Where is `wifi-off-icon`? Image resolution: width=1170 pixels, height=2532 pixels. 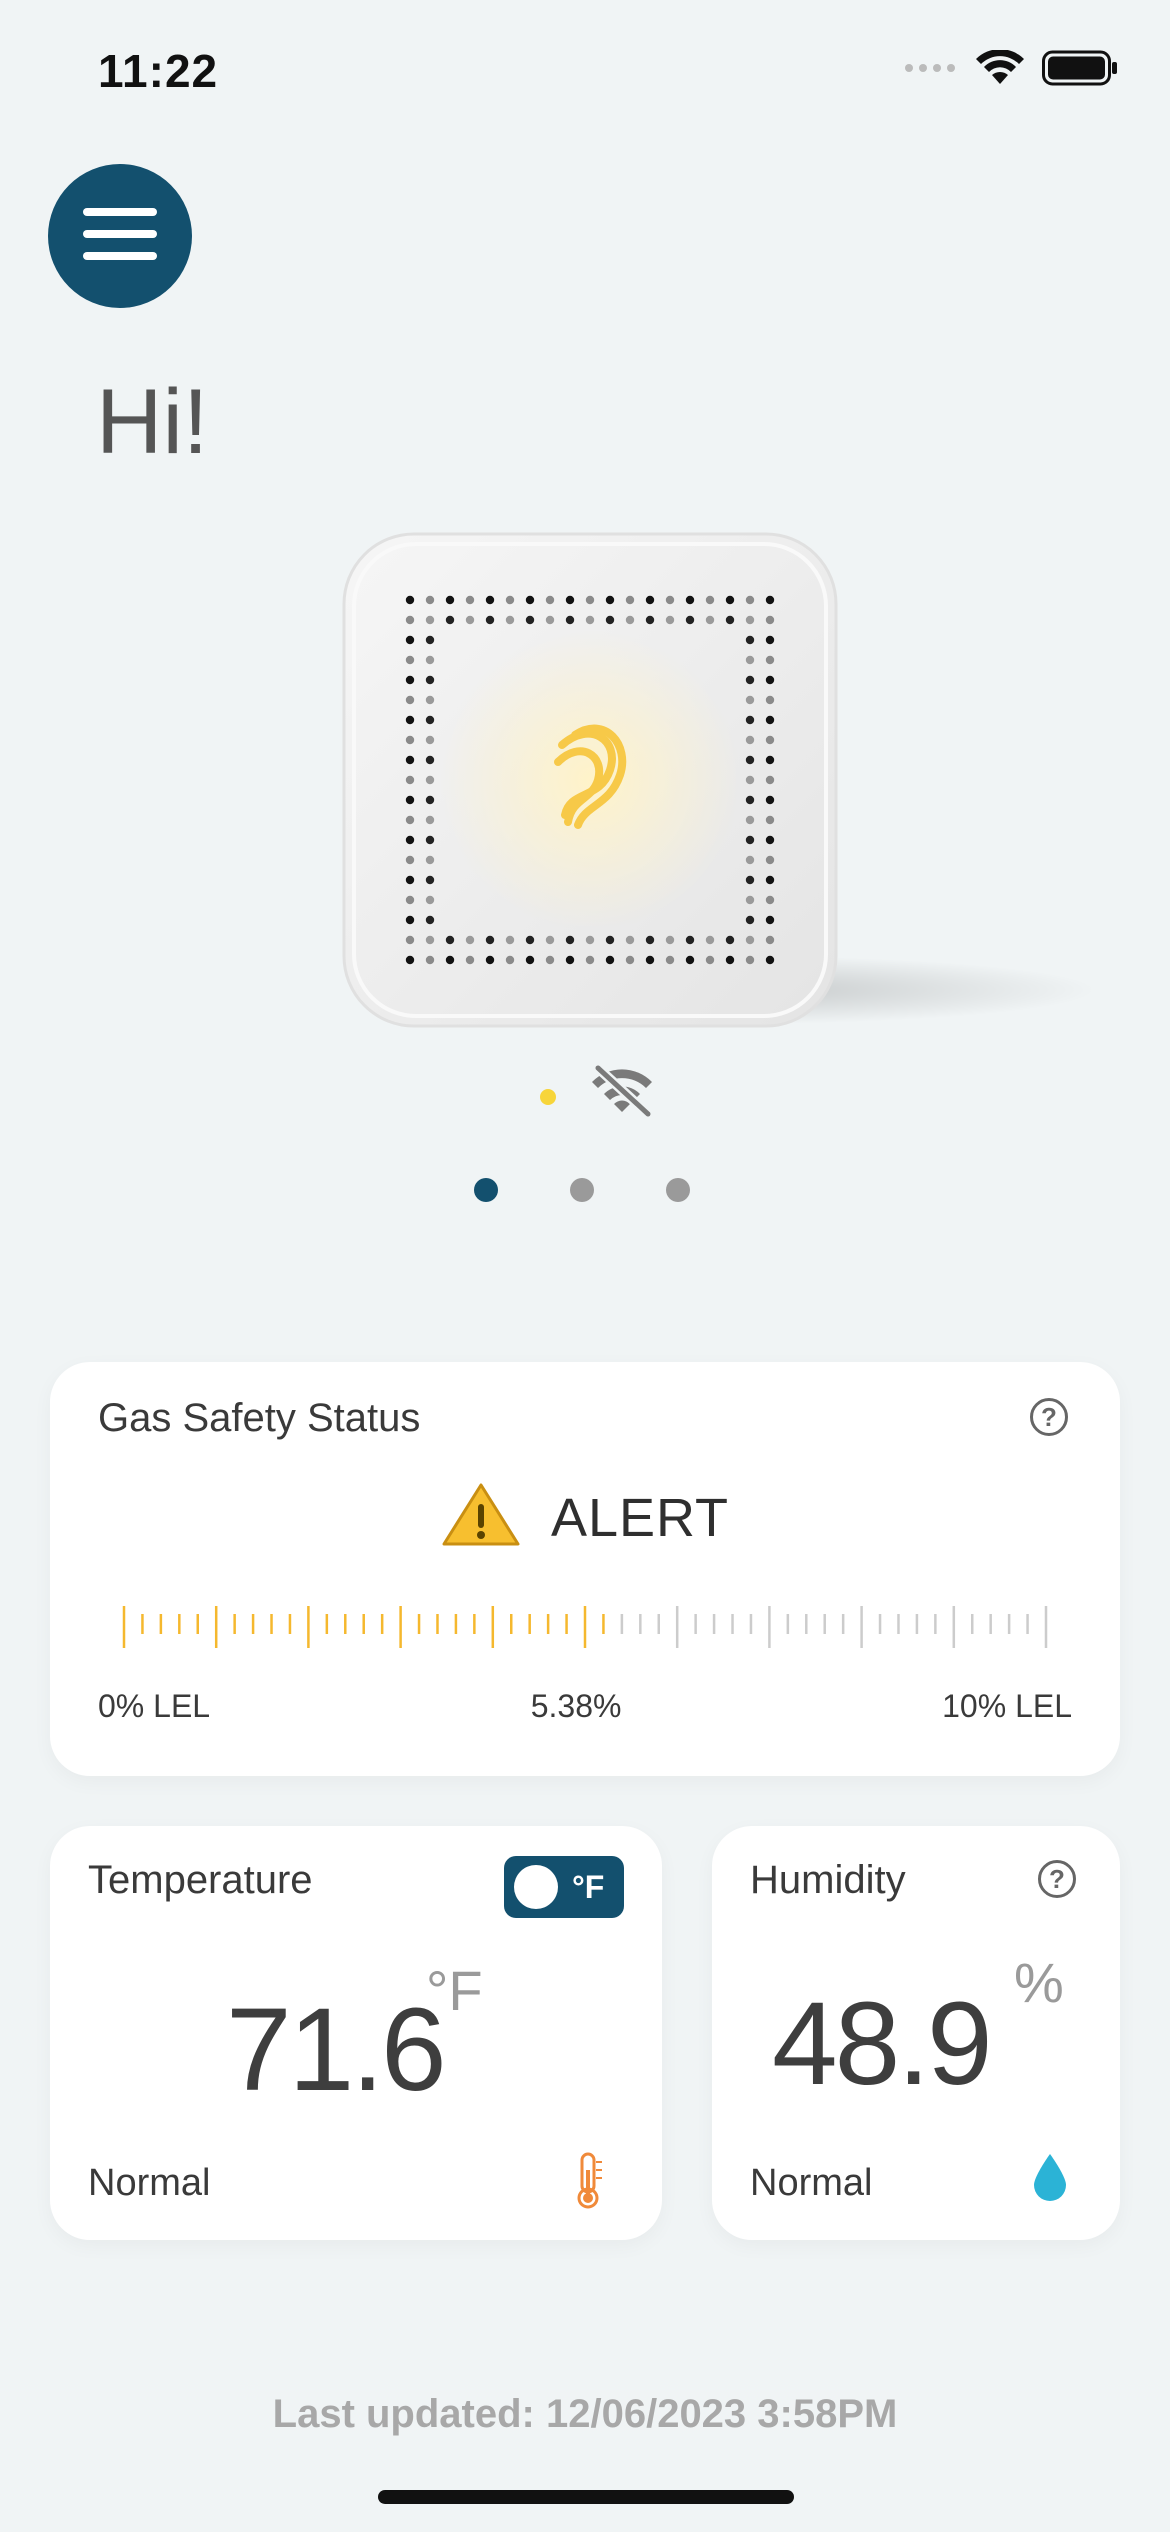
wifi-off-icon is located at coordinates (622, 1092).